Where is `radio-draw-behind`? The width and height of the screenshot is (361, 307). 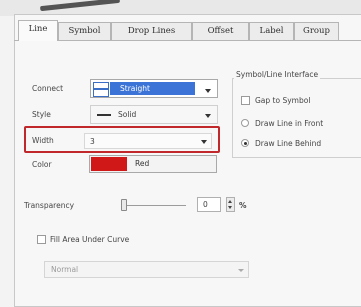 radio-draw-behind is located at coordinates (245, 143).